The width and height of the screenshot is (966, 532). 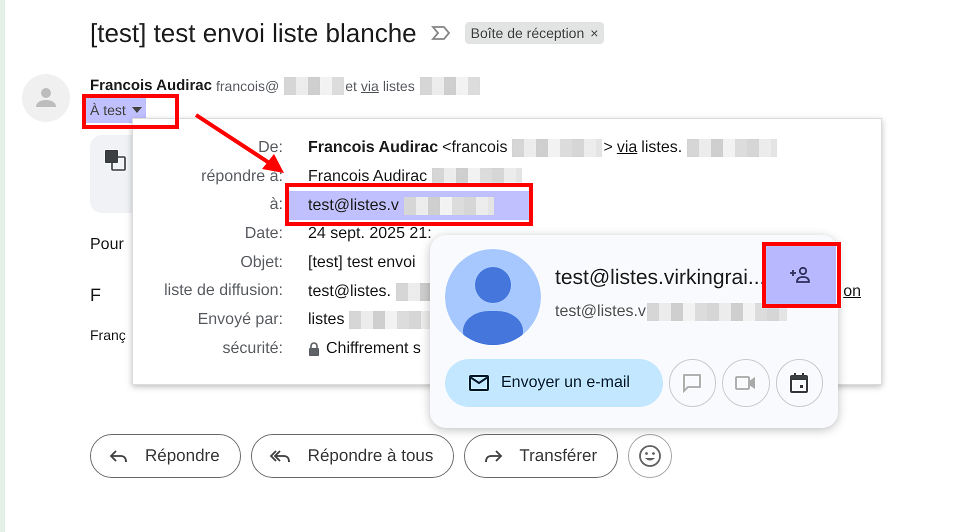 I want to click on field-label: Envoyé par:, so click(x=240, y=319).